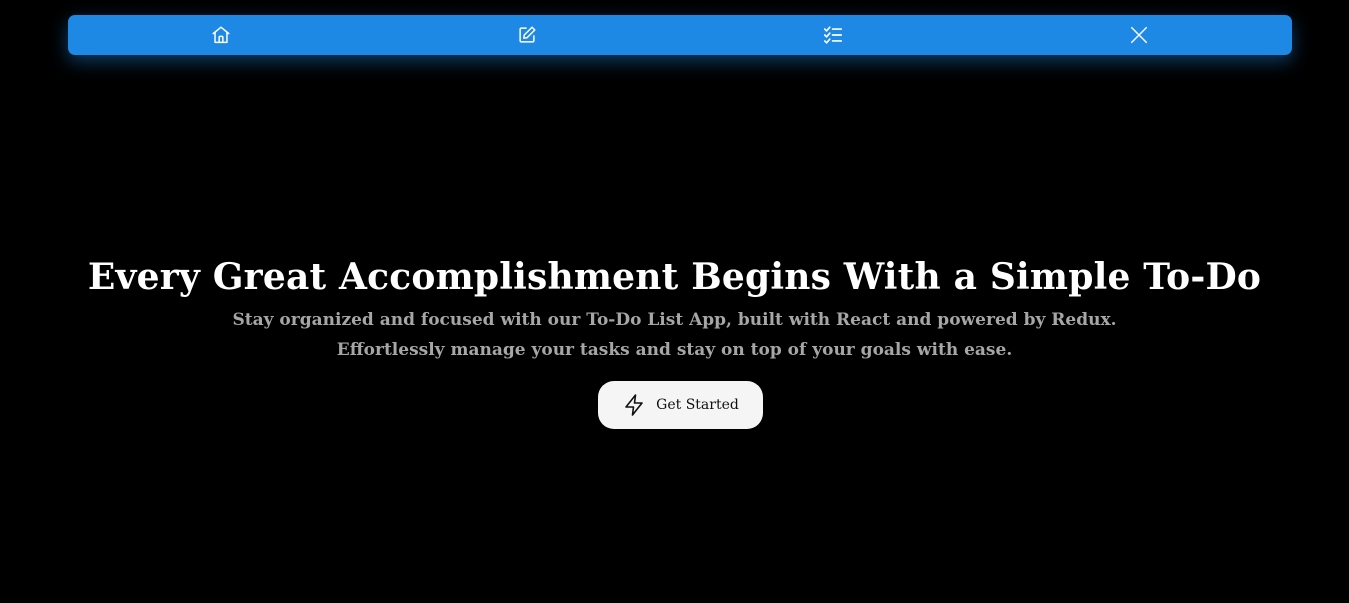 The image size is (1349, 603). Describe the element at coordinates (697, 405) in the screenshot. I see `get-started-label: Get Started` at that location.